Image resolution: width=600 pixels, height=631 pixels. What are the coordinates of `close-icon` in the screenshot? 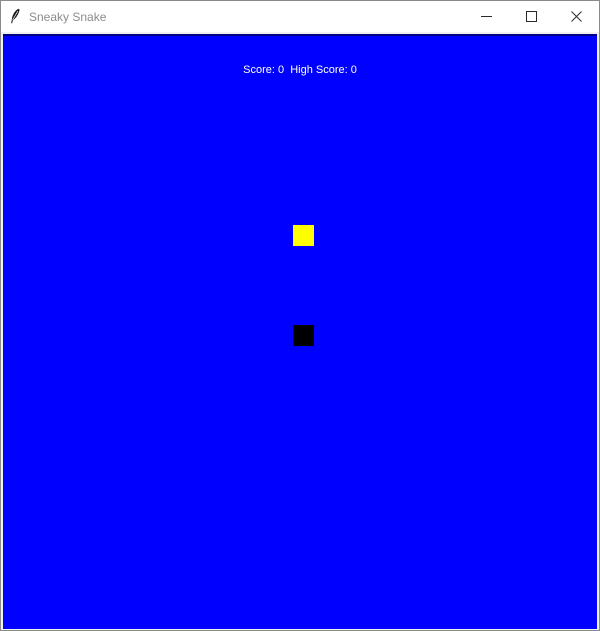 It's located at (576, 16).